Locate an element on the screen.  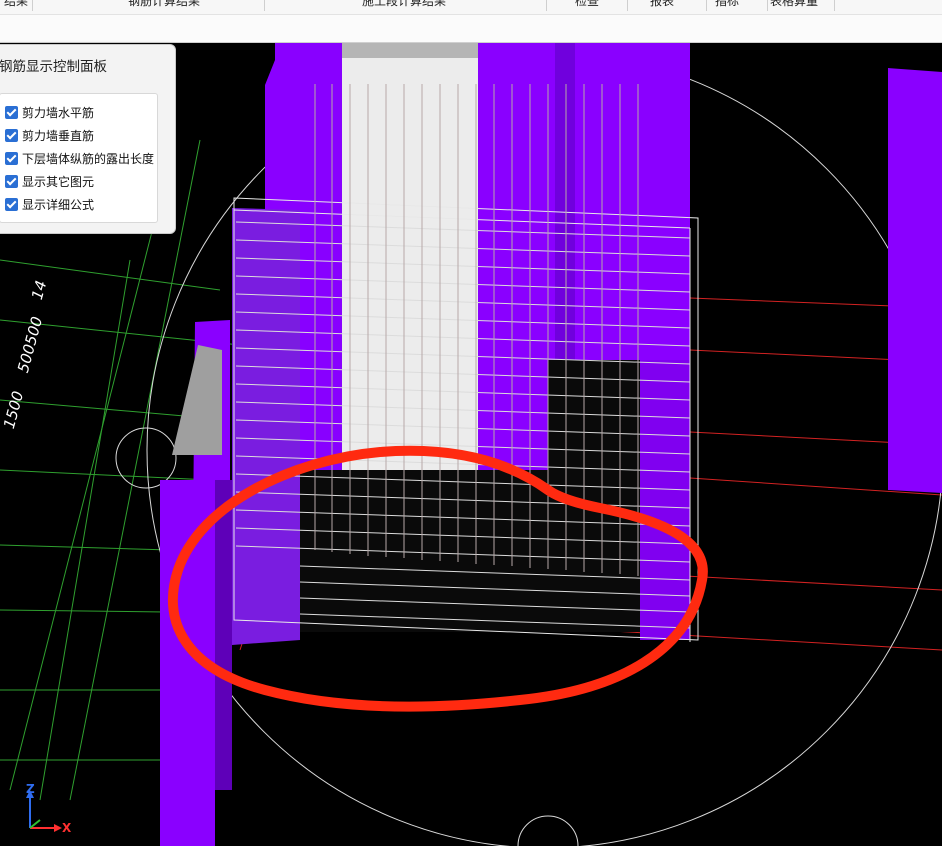
option-shear-wall-horizontal: 剪力墙水平筋 is located at coordinates (49, 112).